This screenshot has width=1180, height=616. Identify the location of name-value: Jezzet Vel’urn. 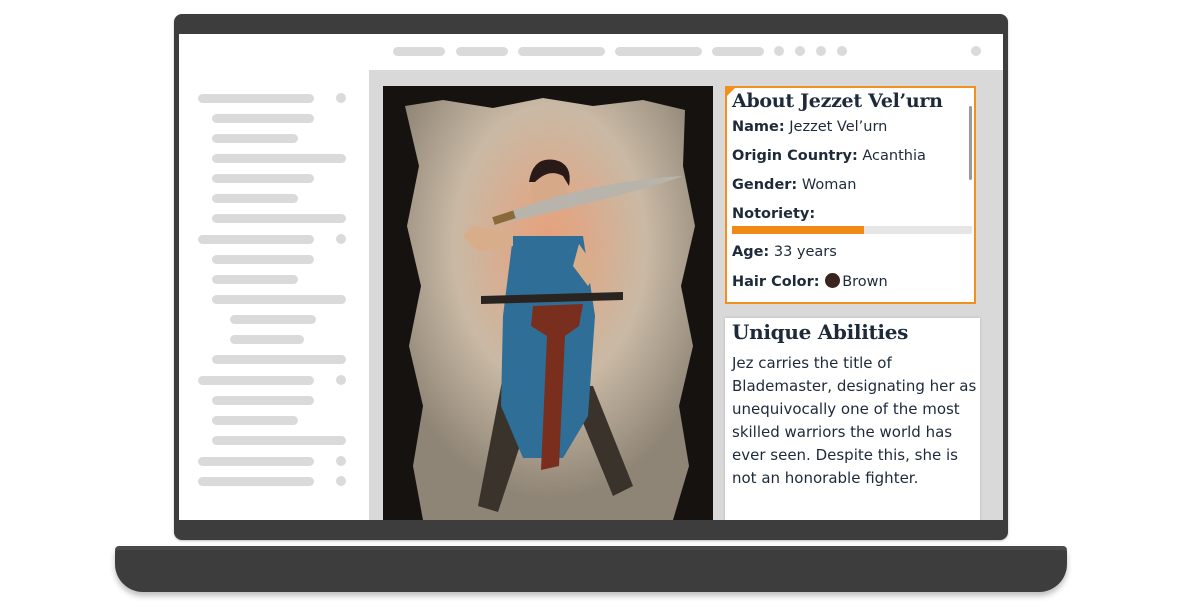
(838, 127).